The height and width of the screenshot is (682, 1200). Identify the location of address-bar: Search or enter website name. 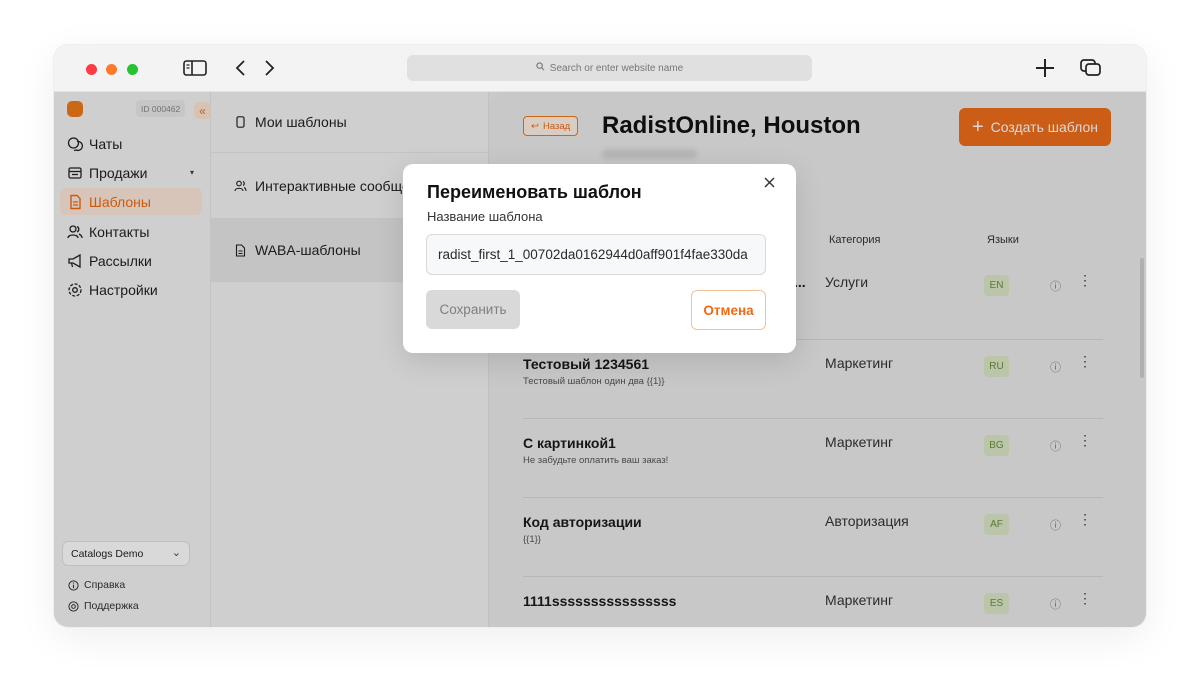
(609, 68).